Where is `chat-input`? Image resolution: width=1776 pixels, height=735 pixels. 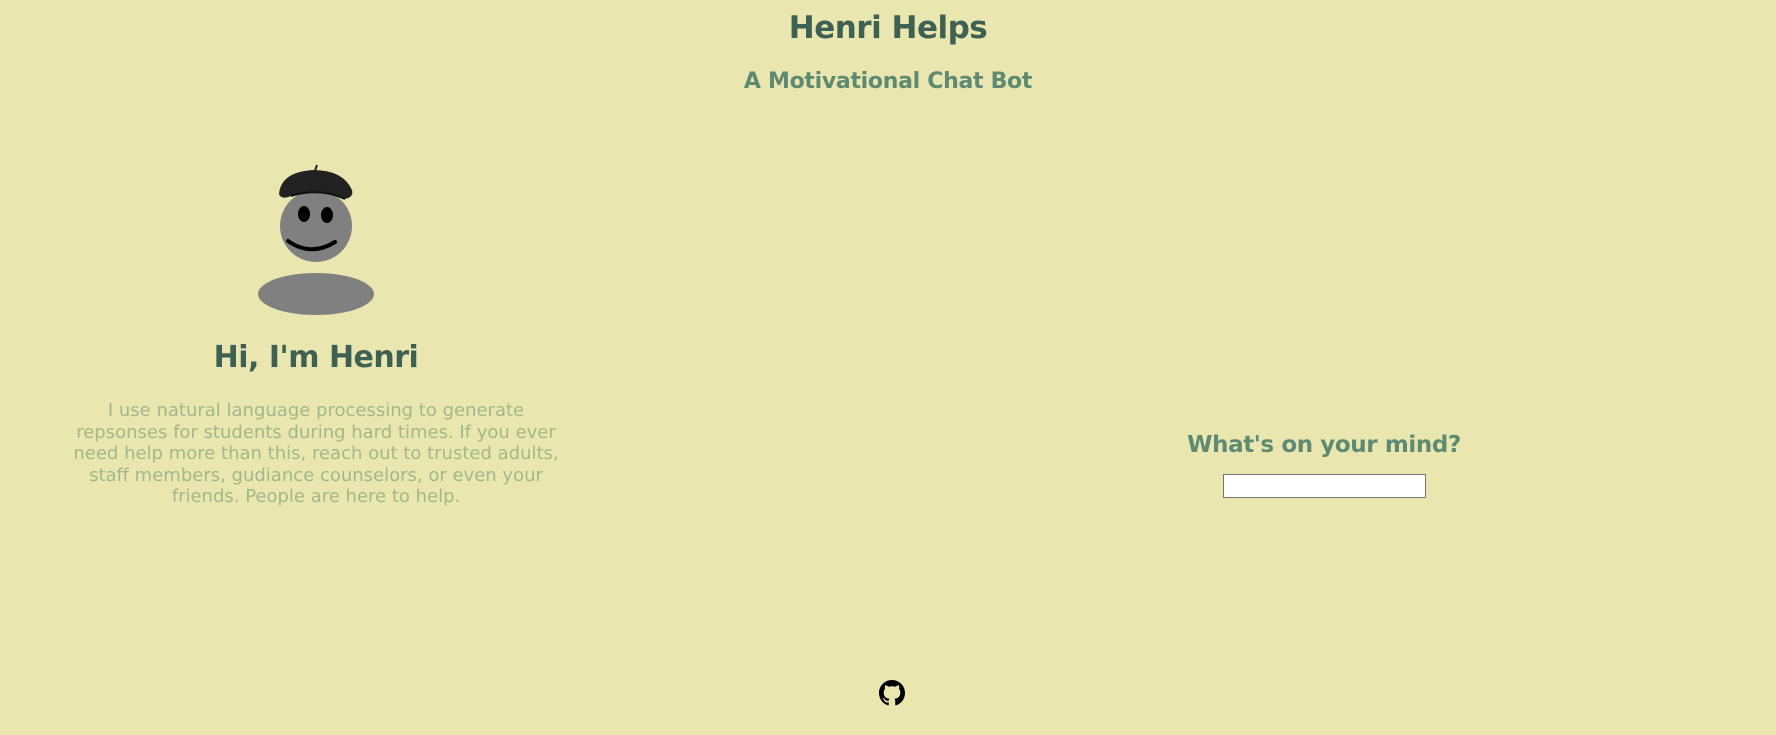
chat-input is located at coordinates (1324, 486).